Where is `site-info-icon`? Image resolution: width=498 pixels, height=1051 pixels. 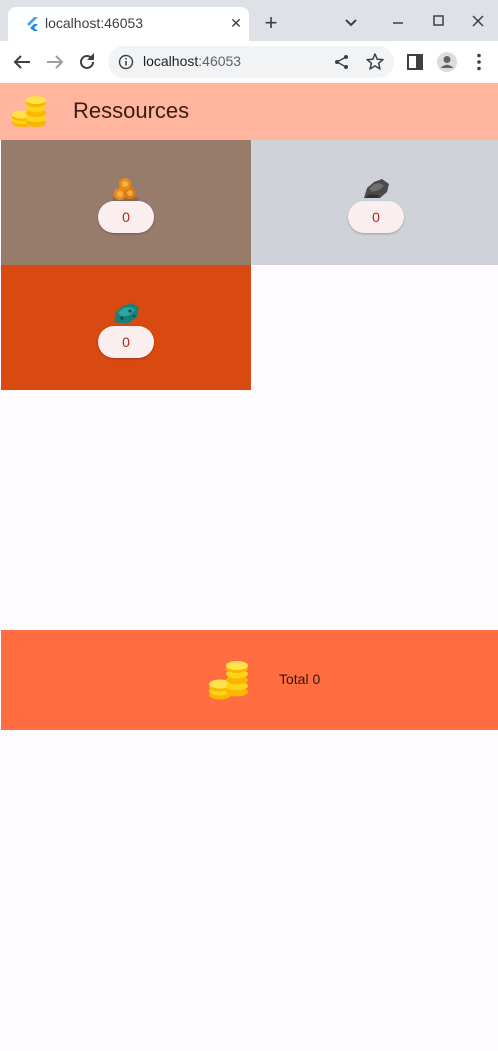
site-info-icon is located at coordinates (126, 62).